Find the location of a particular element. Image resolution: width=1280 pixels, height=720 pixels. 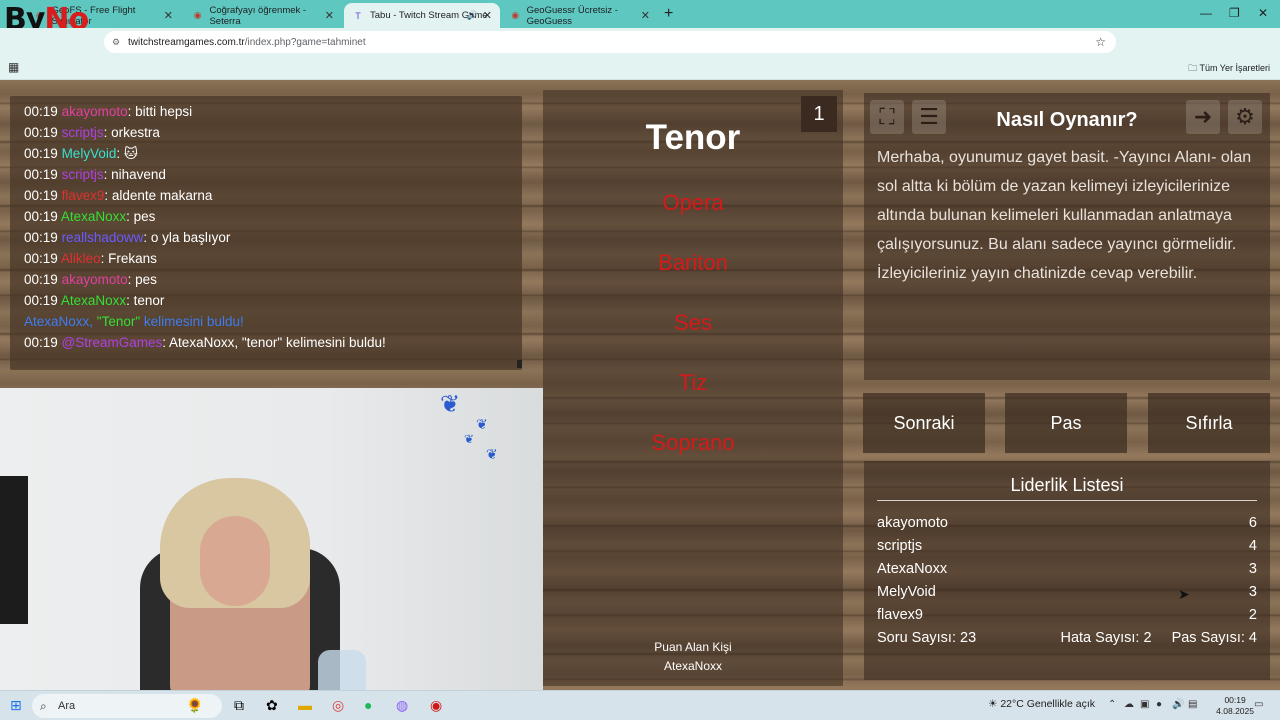

message-text: : aldente makarna is located at coordinates (158, 195).